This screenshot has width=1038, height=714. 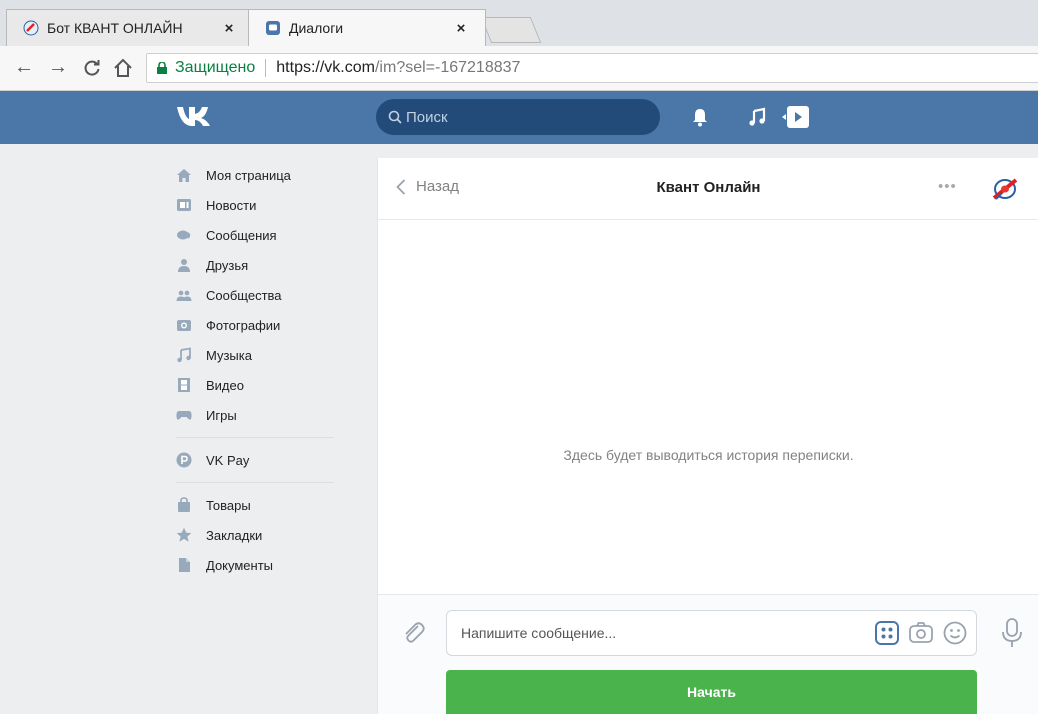 I want to click on sidebar-item-bookmarks: Закладки, so click(x=261, y=535).